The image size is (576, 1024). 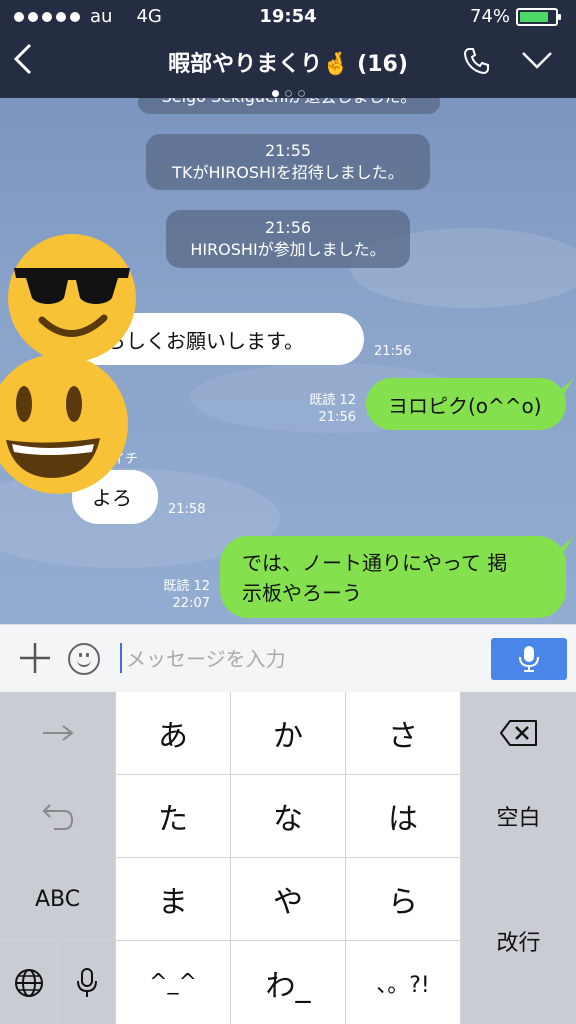 I want to click on sunglasses-emoji-sticker, so click(x=72, y=298).